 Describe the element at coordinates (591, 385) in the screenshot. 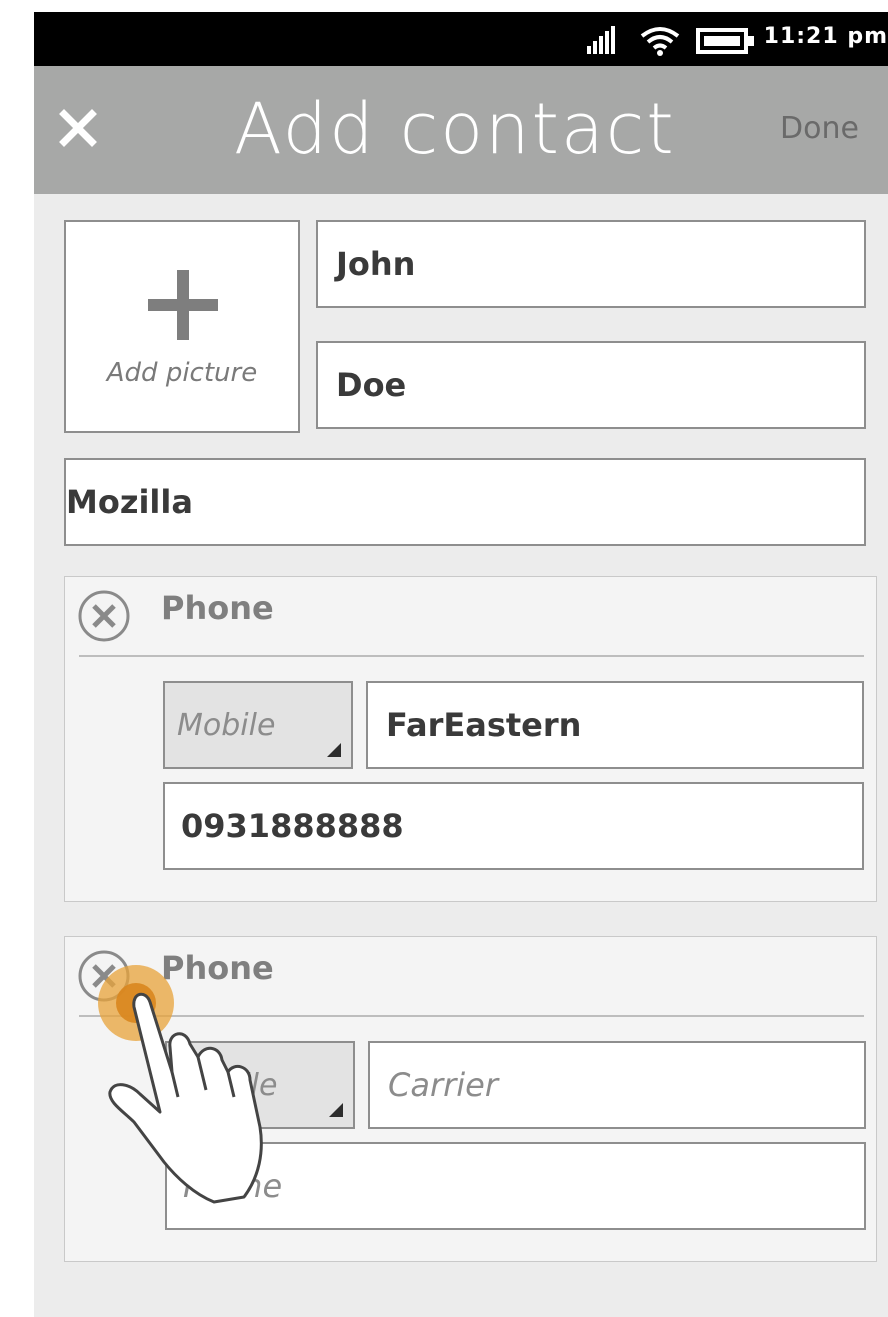

I see `last-name-field: Doe` at that location.